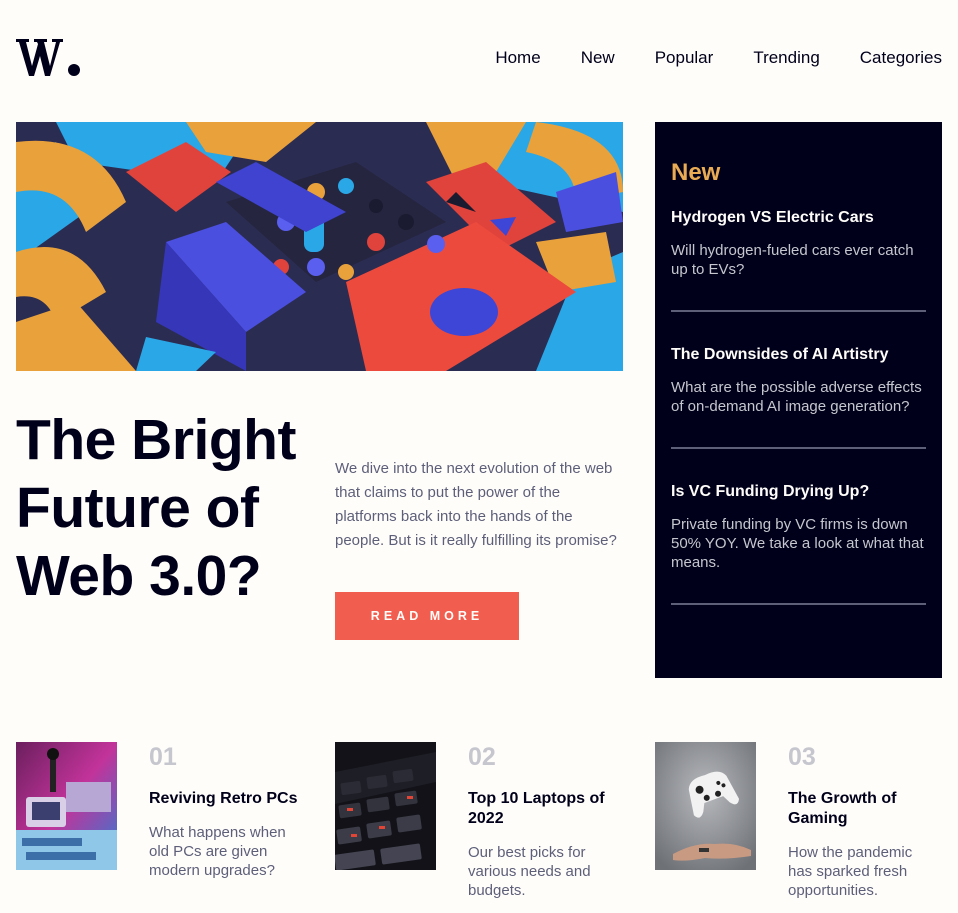 This screenshot has width=958, height=913. What do you see at coordinates (696, 172) in the screenshot?
I see `new-heading: New` at bounding box center [696, 172].